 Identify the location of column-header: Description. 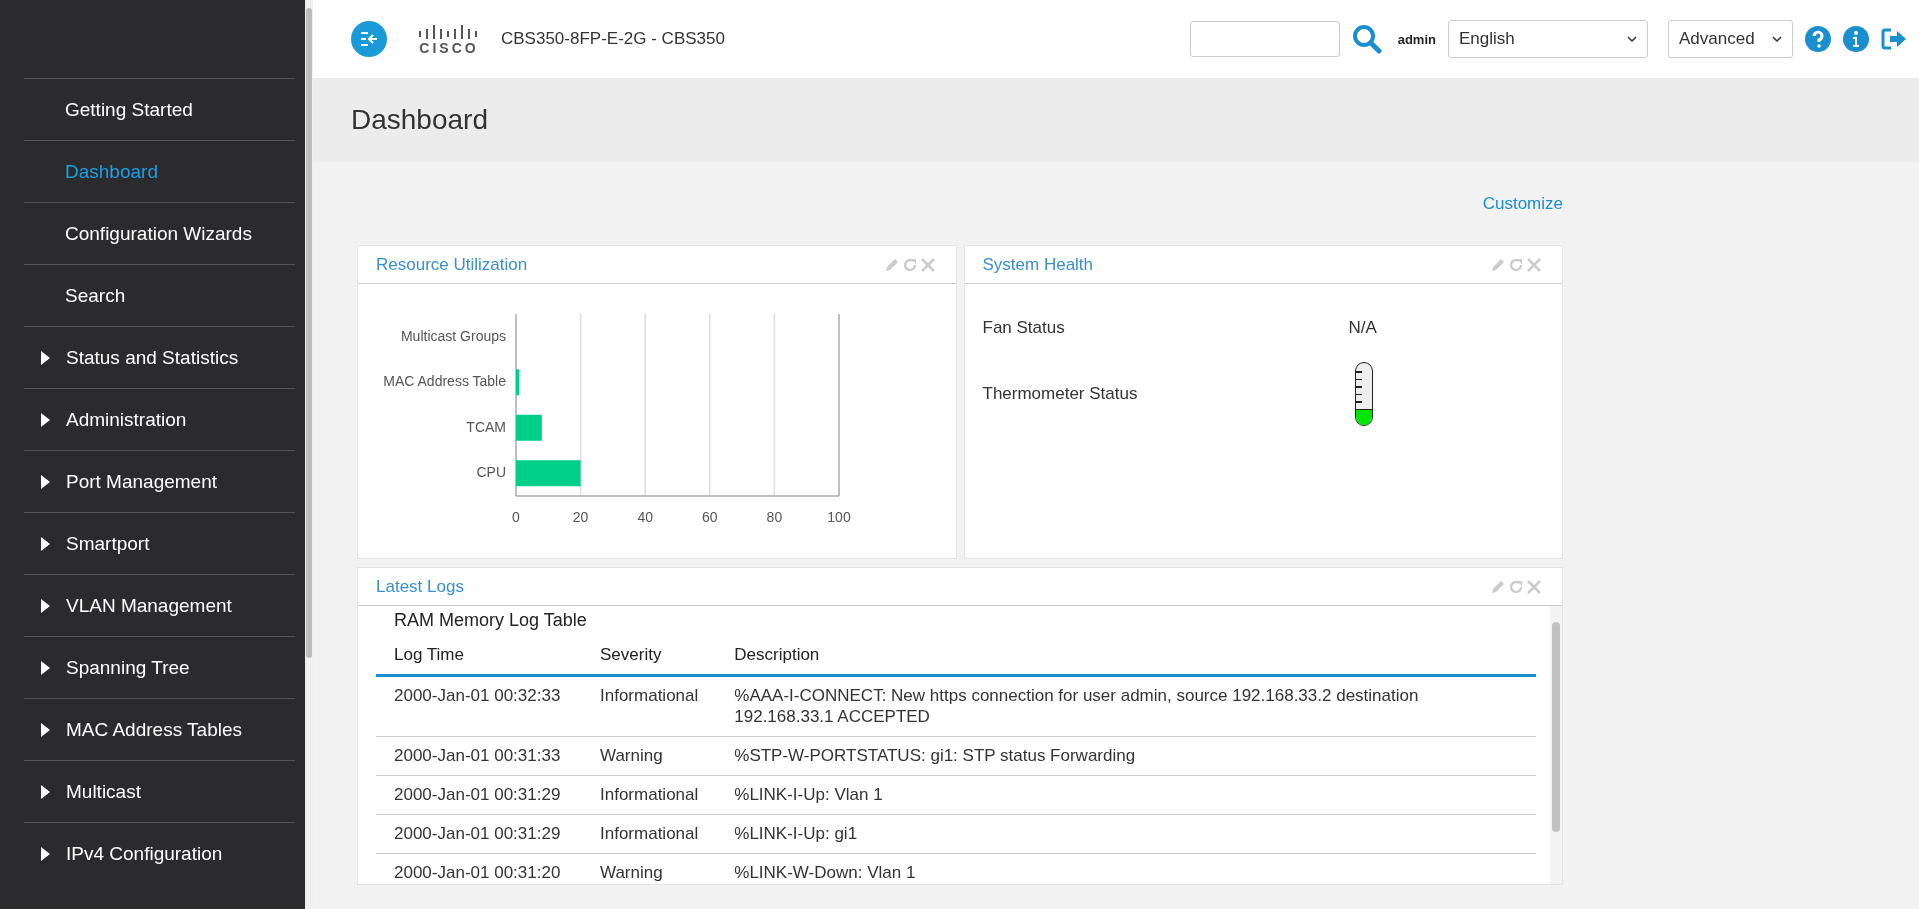
(1126, 655).